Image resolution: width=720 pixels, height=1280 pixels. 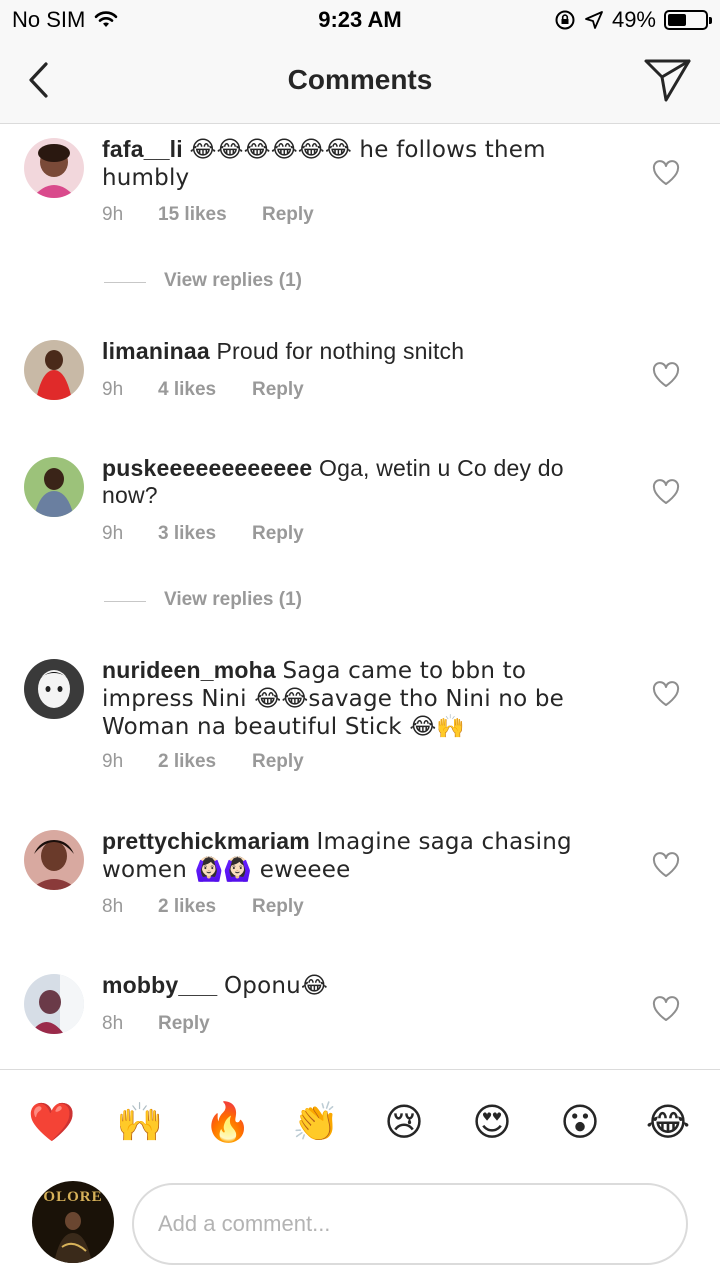 I want to click on my-avatar: OLORE, so click(x=73, y=1222).